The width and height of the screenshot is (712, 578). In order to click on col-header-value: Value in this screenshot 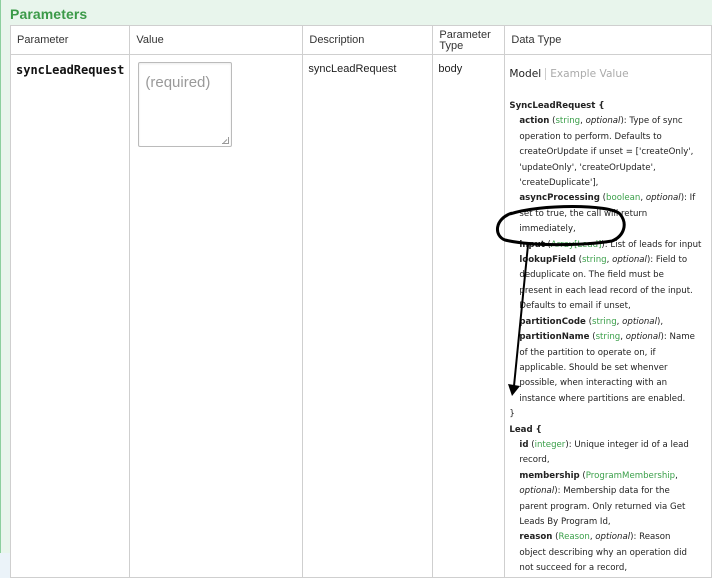, I will do `click(216, 40)`.